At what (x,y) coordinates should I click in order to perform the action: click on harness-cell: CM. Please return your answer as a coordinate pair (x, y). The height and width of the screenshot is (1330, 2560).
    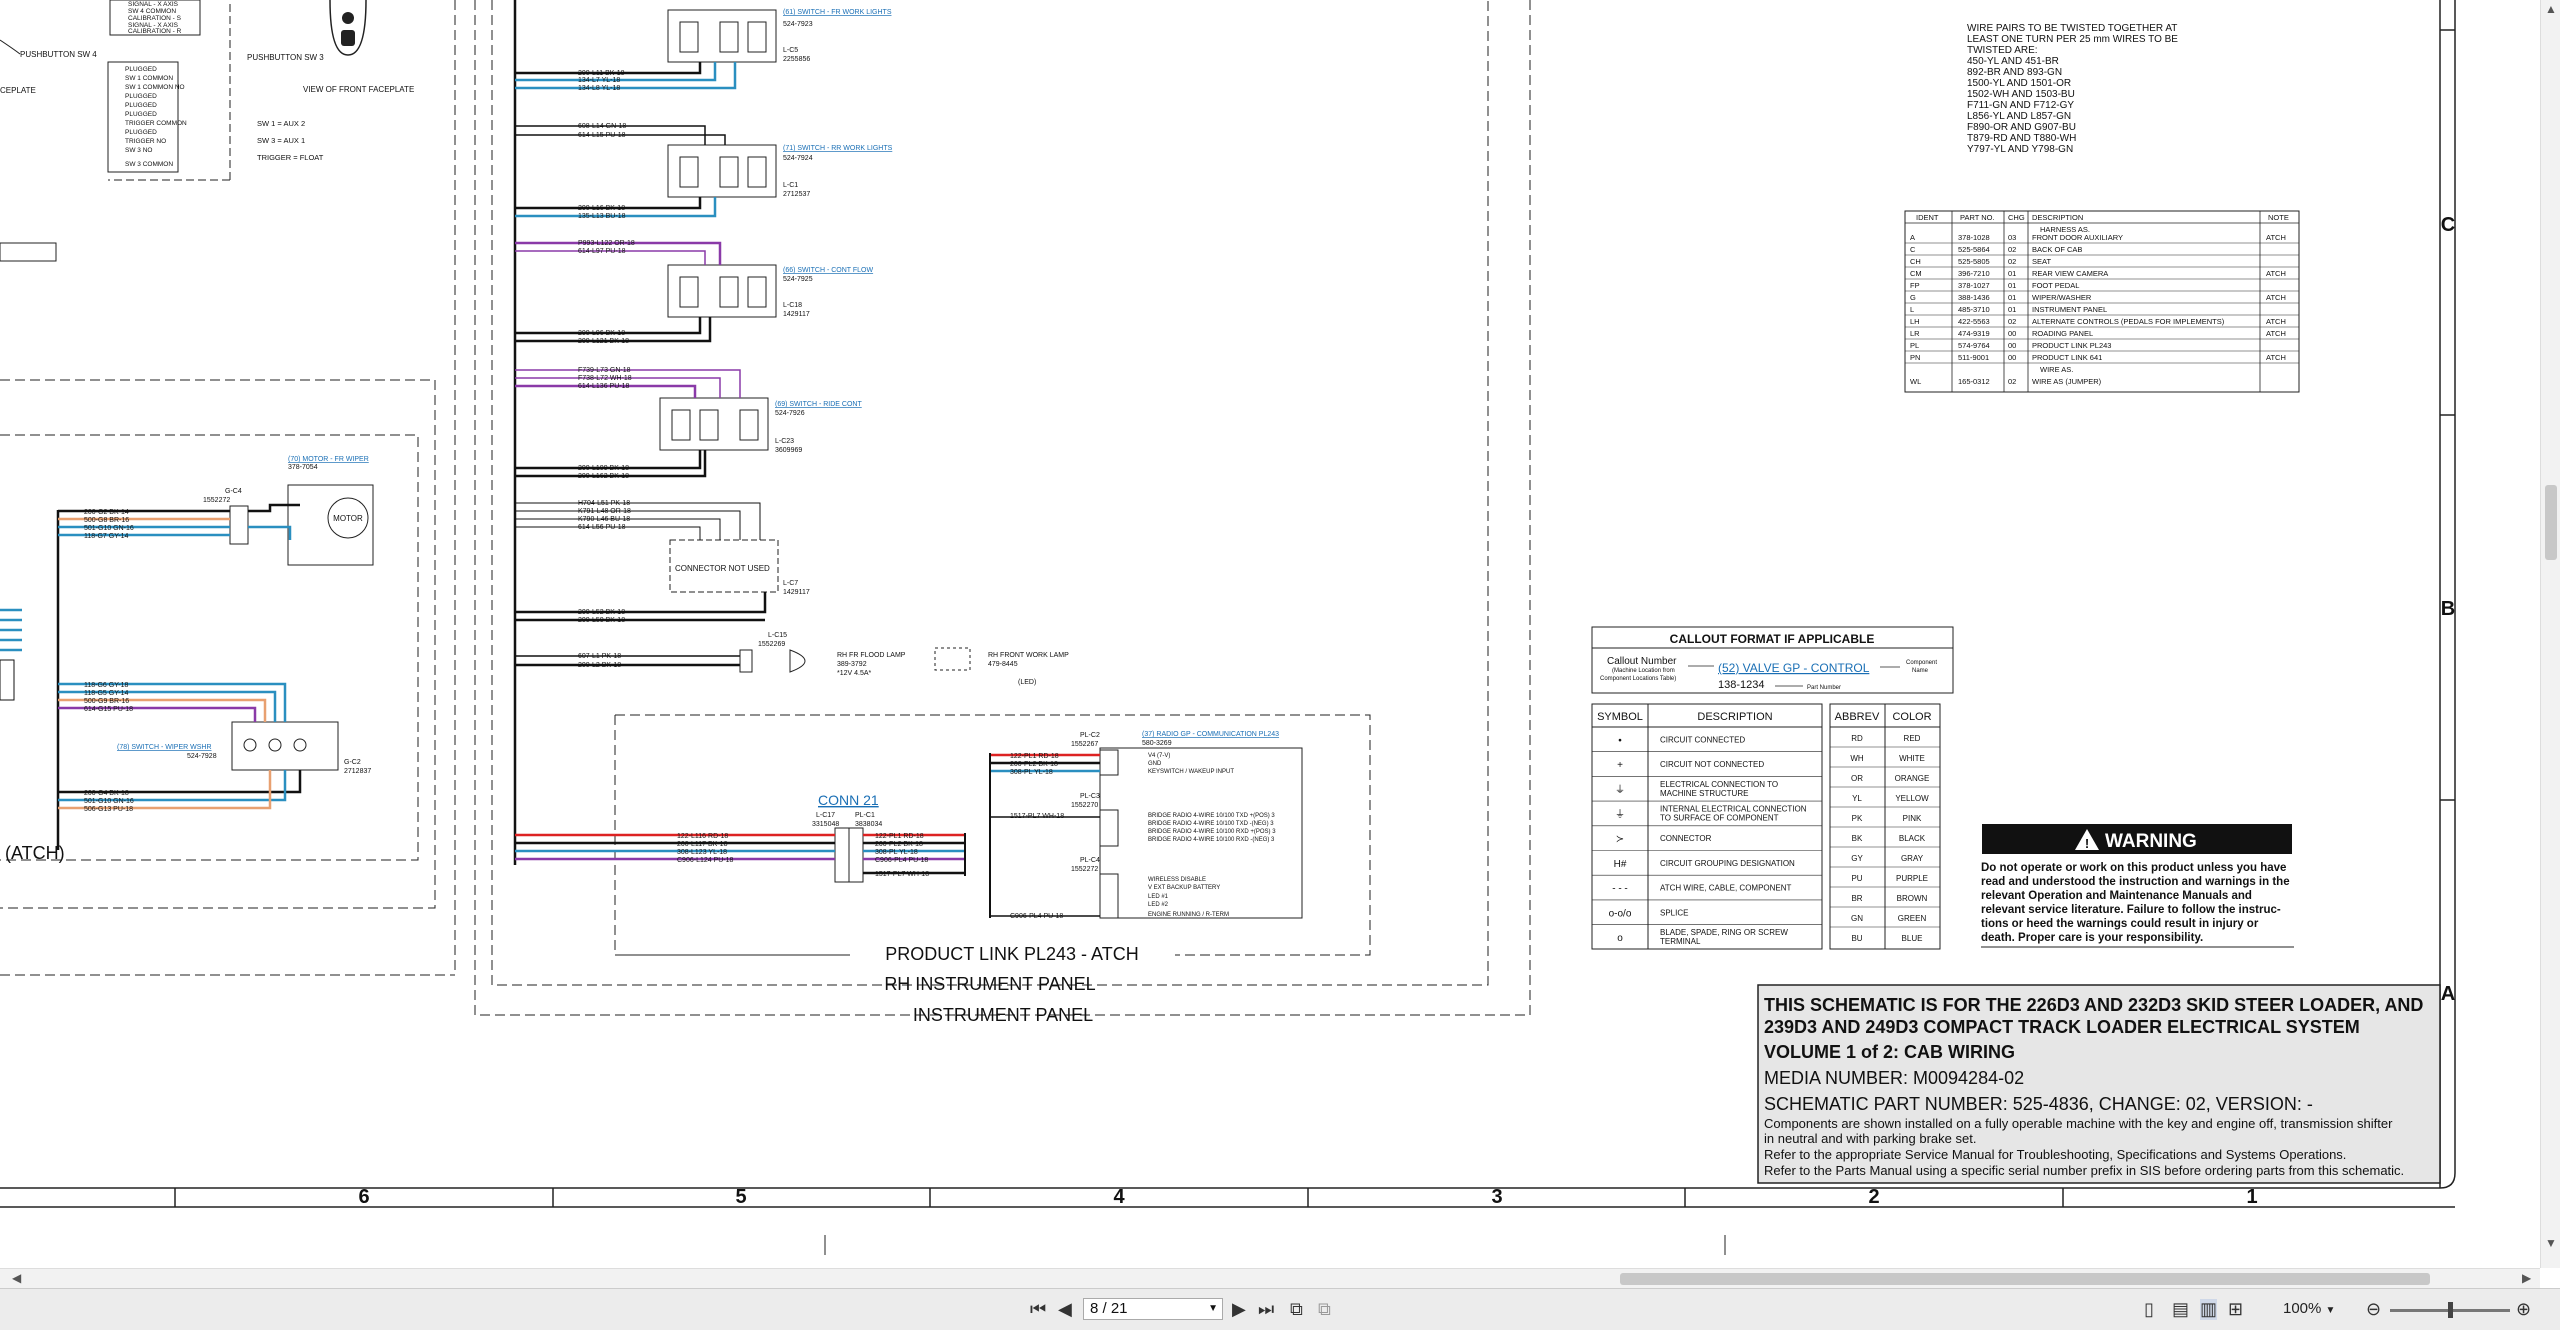
    Looking at the image, I should click on (1916, 273).